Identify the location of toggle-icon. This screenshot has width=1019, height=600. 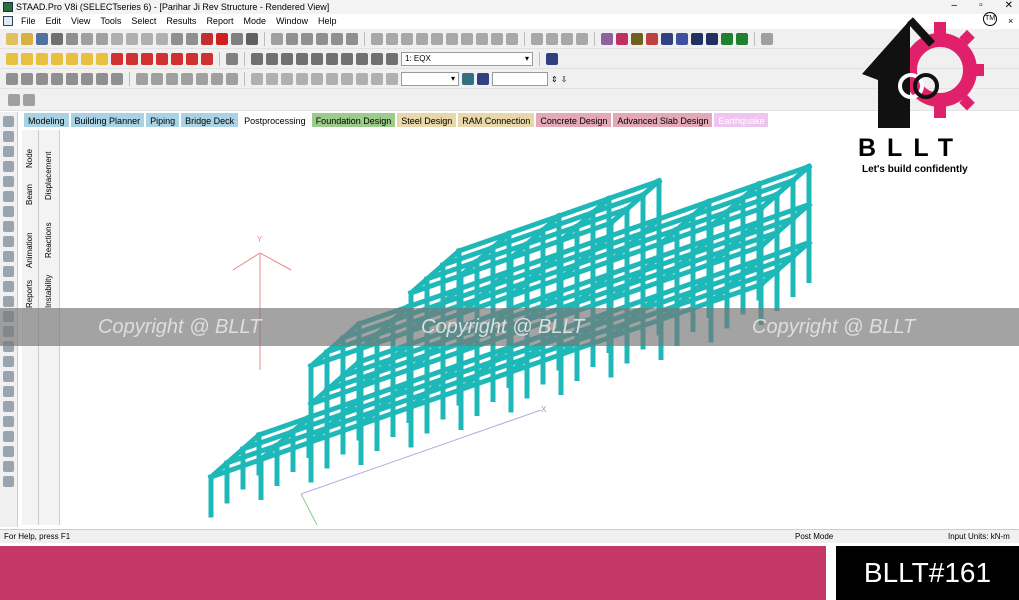
(177, 39).